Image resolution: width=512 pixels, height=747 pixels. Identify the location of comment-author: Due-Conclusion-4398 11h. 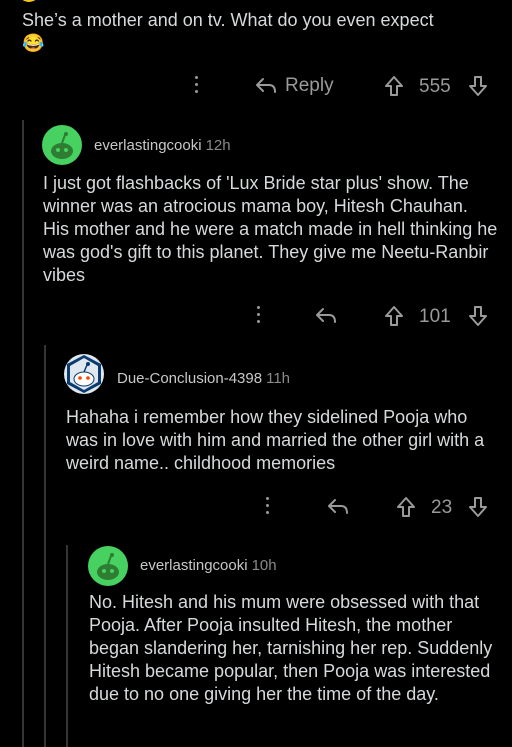
(203, 378).